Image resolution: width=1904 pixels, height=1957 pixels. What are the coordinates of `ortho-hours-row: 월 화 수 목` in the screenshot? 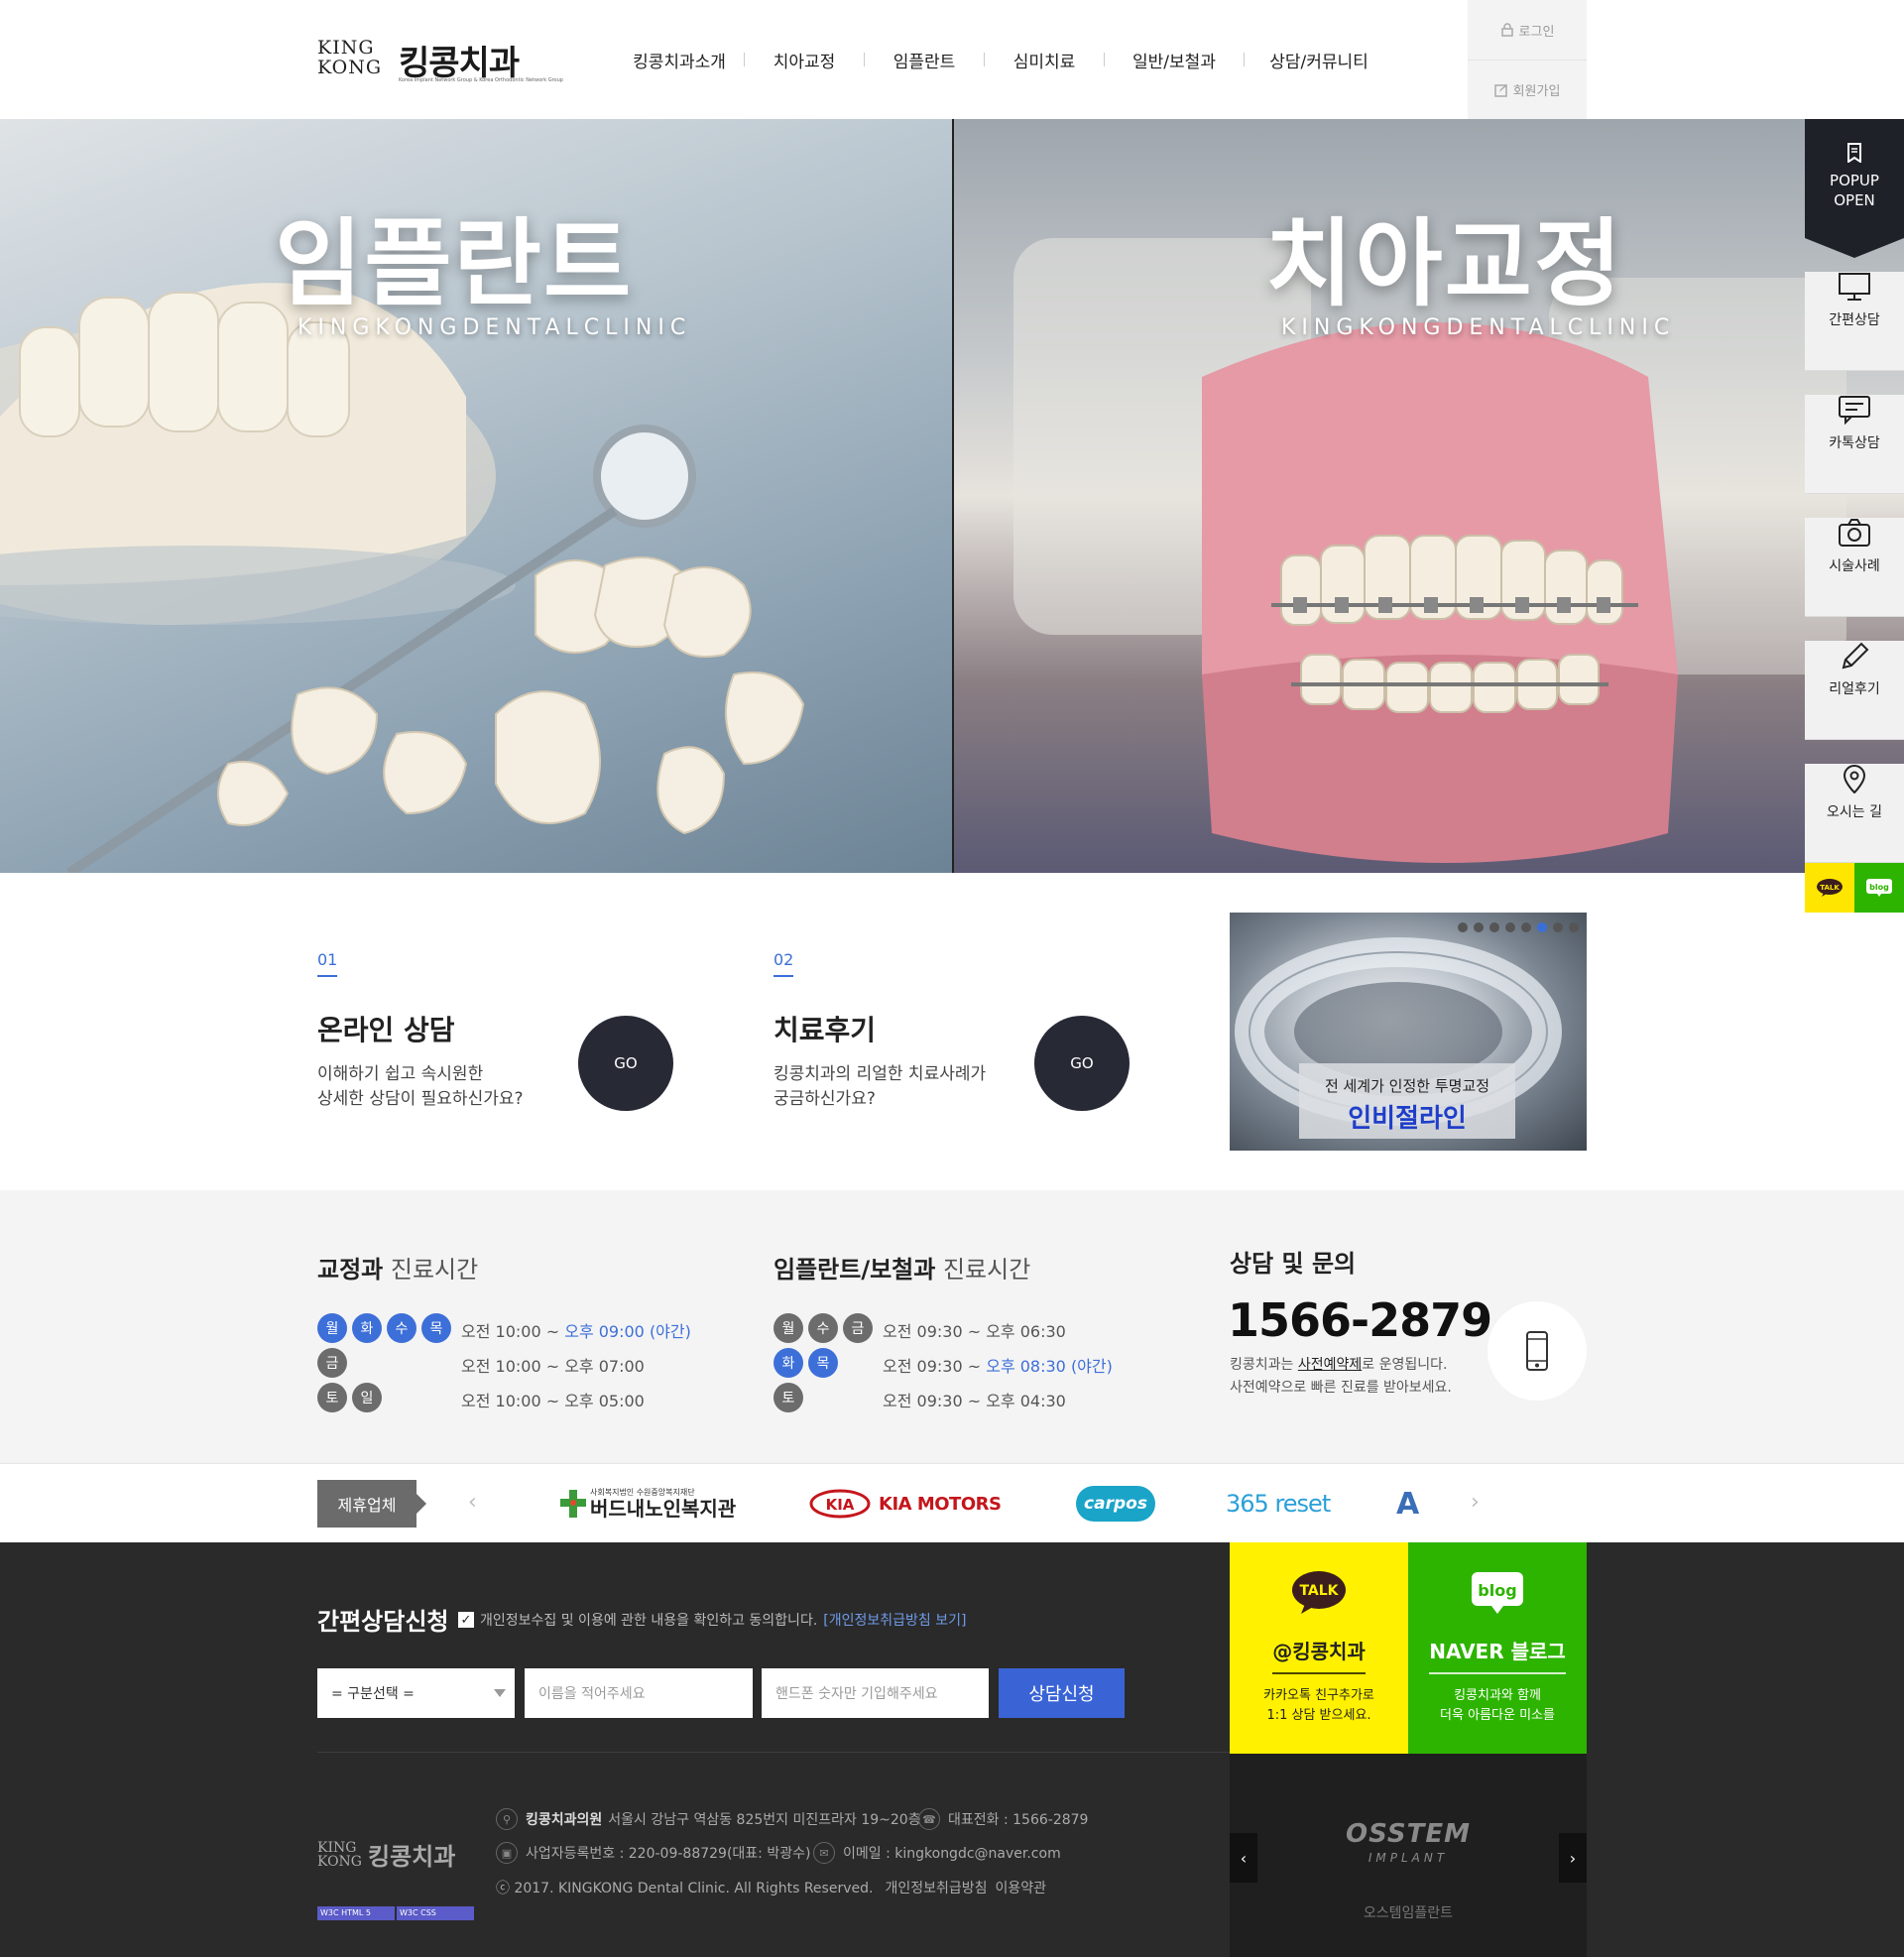 It's located at (386, 1328).